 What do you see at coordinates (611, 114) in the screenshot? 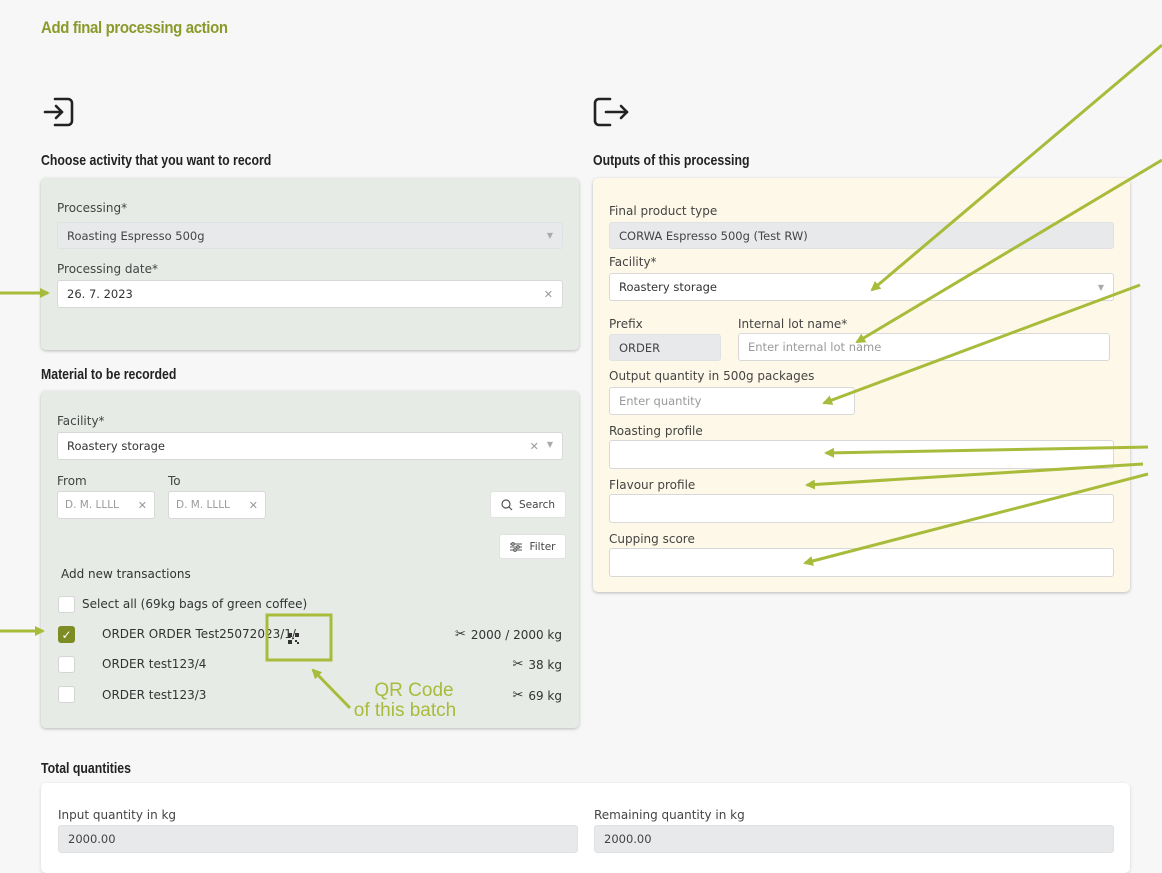
I see `log-out-icon` at bounding box center [611, 114].